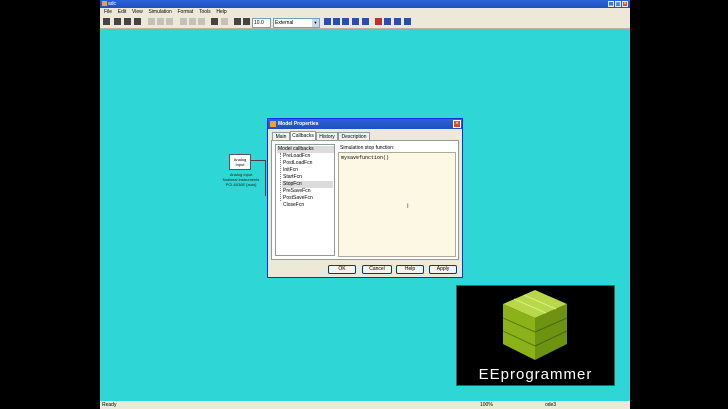  I want to click on up-icon, so click(201, 21).